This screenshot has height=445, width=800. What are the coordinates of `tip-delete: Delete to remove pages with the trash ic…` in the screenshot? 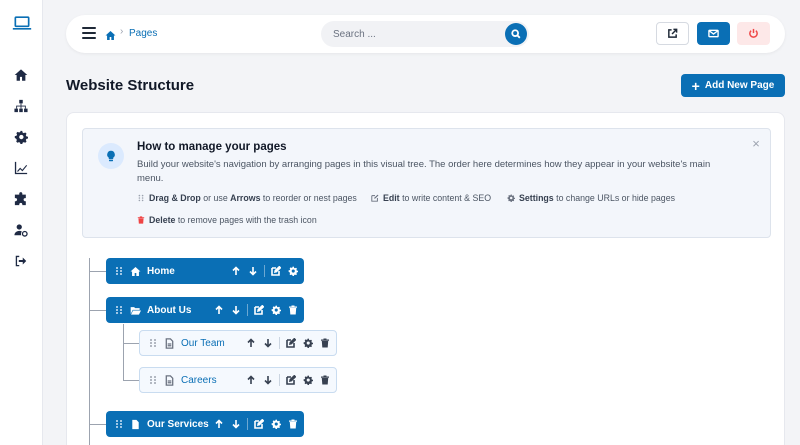 It's located at (227, 220).